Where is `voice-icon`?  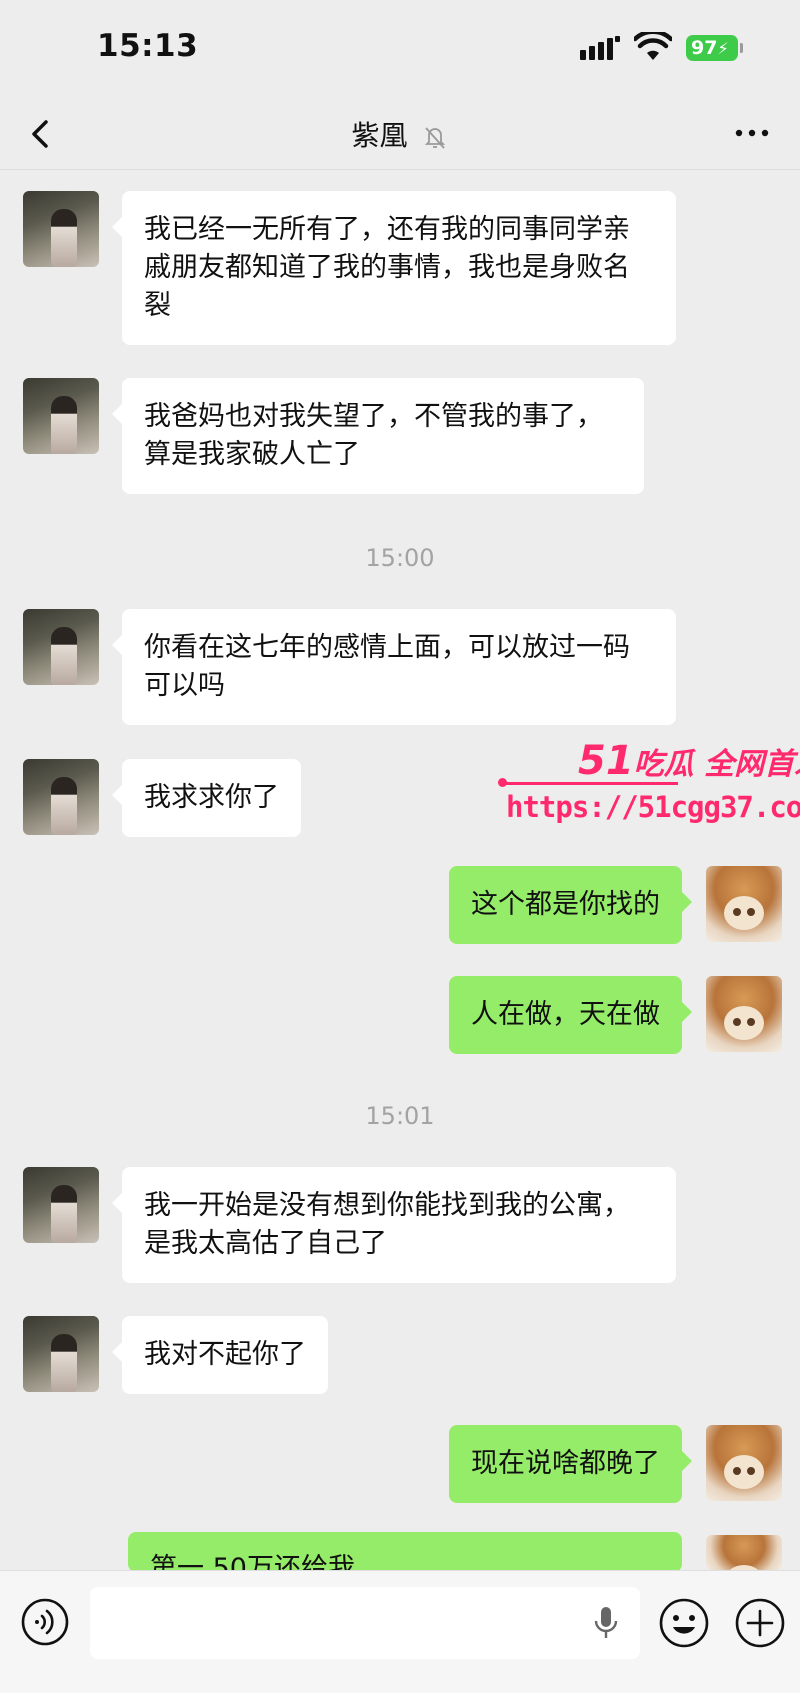
voice-icon is located at coordinates (45, 1622).